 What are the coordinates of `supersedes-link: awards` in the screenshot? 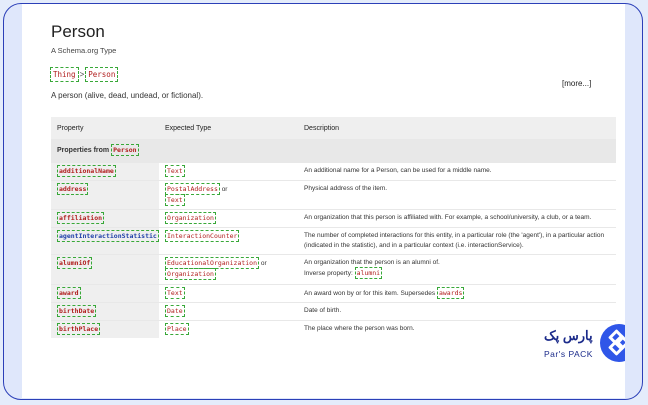 It's located at (450, 292).